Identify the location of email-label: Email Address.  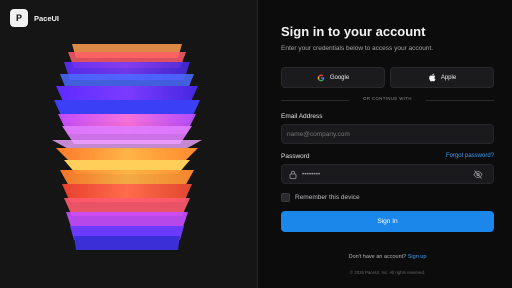
(302, 116).